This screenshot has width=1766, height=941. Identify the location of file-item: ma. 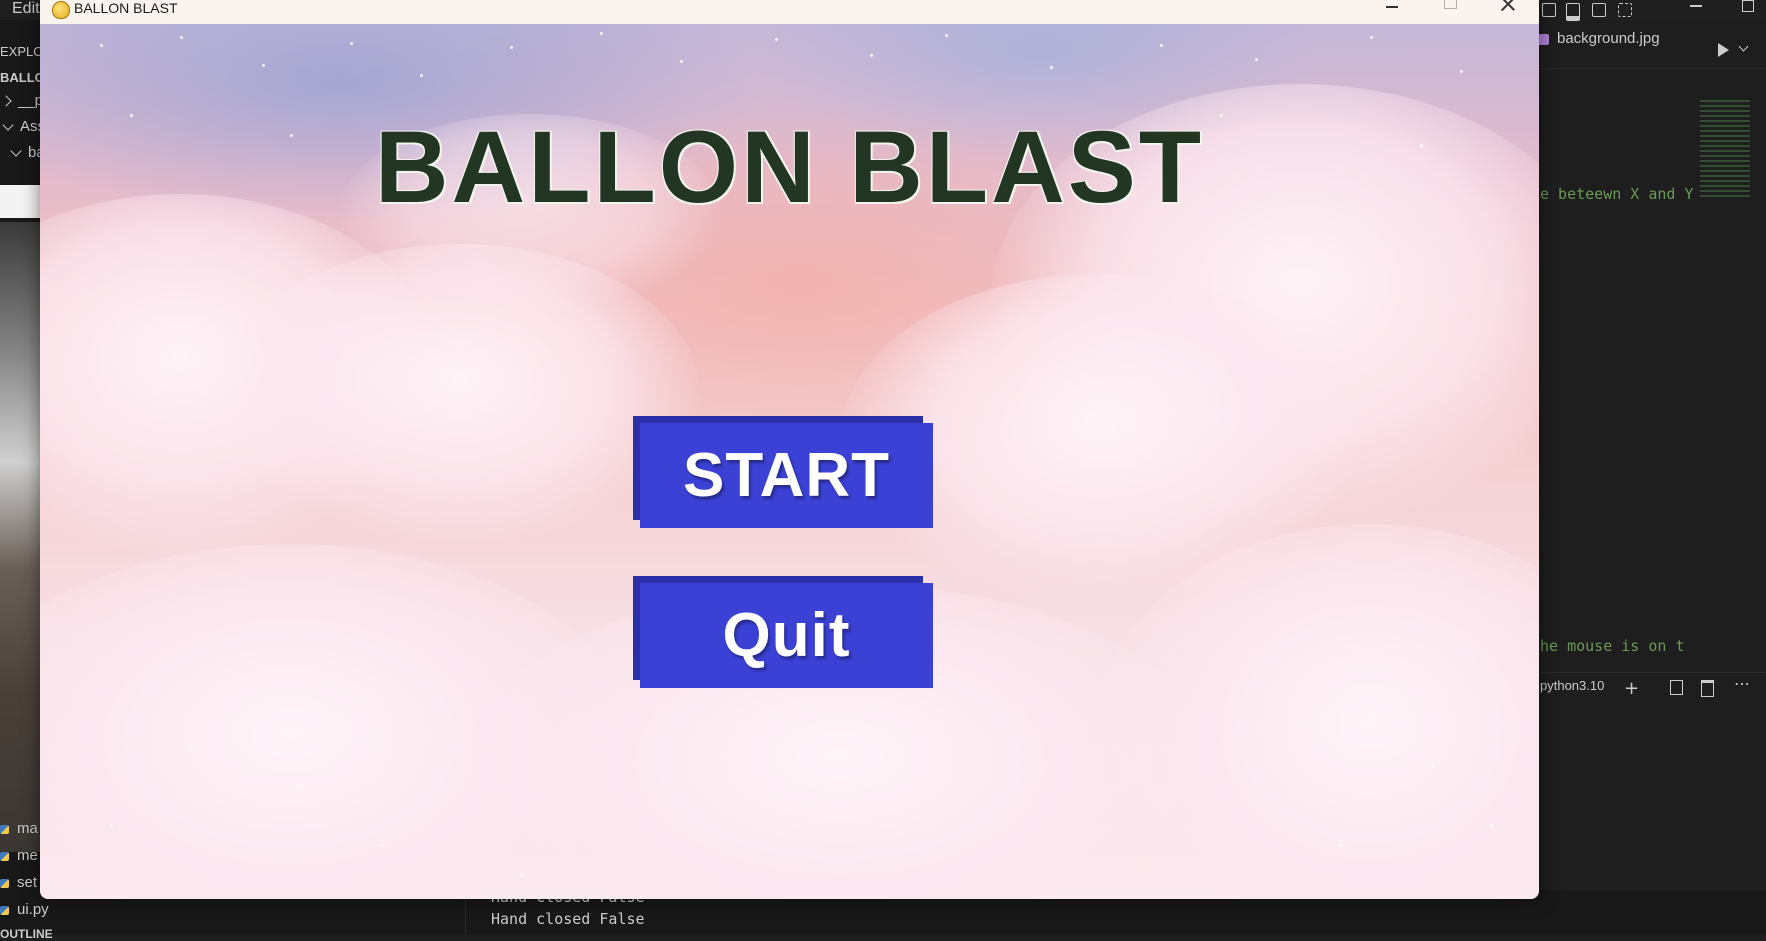
(19, 828).